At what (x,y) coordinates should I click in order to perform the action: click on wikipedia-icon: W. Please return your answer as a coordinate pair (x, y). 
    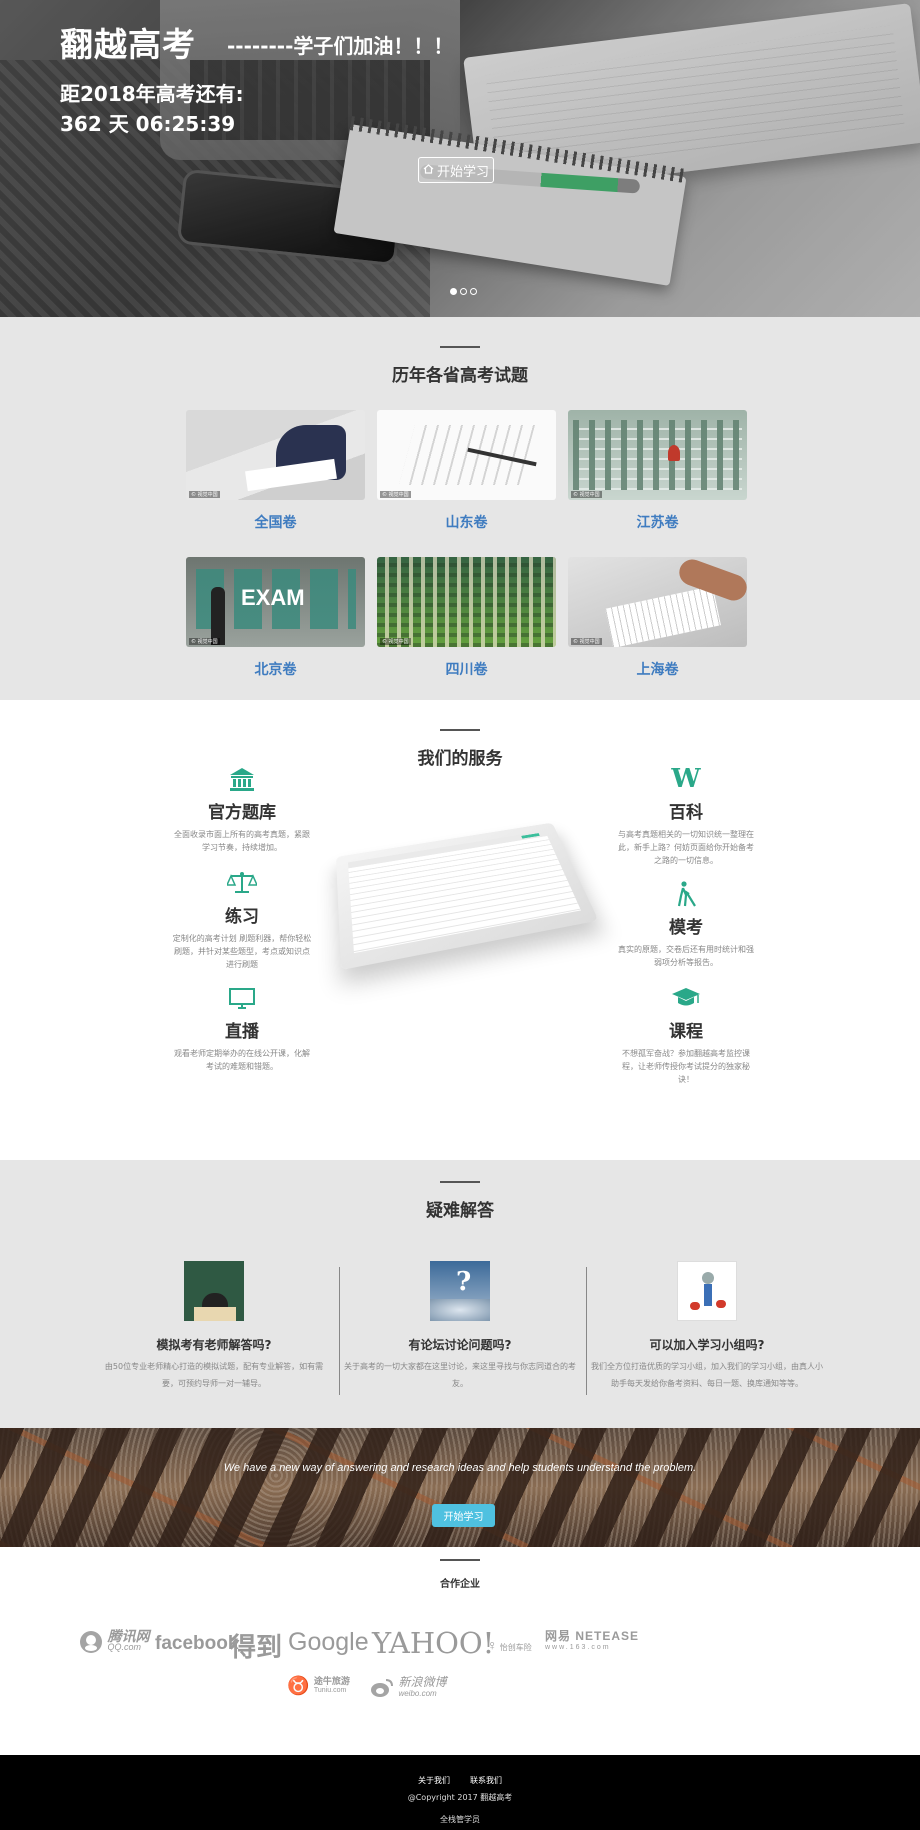
    Looking at the image, I should click on (686, 779).